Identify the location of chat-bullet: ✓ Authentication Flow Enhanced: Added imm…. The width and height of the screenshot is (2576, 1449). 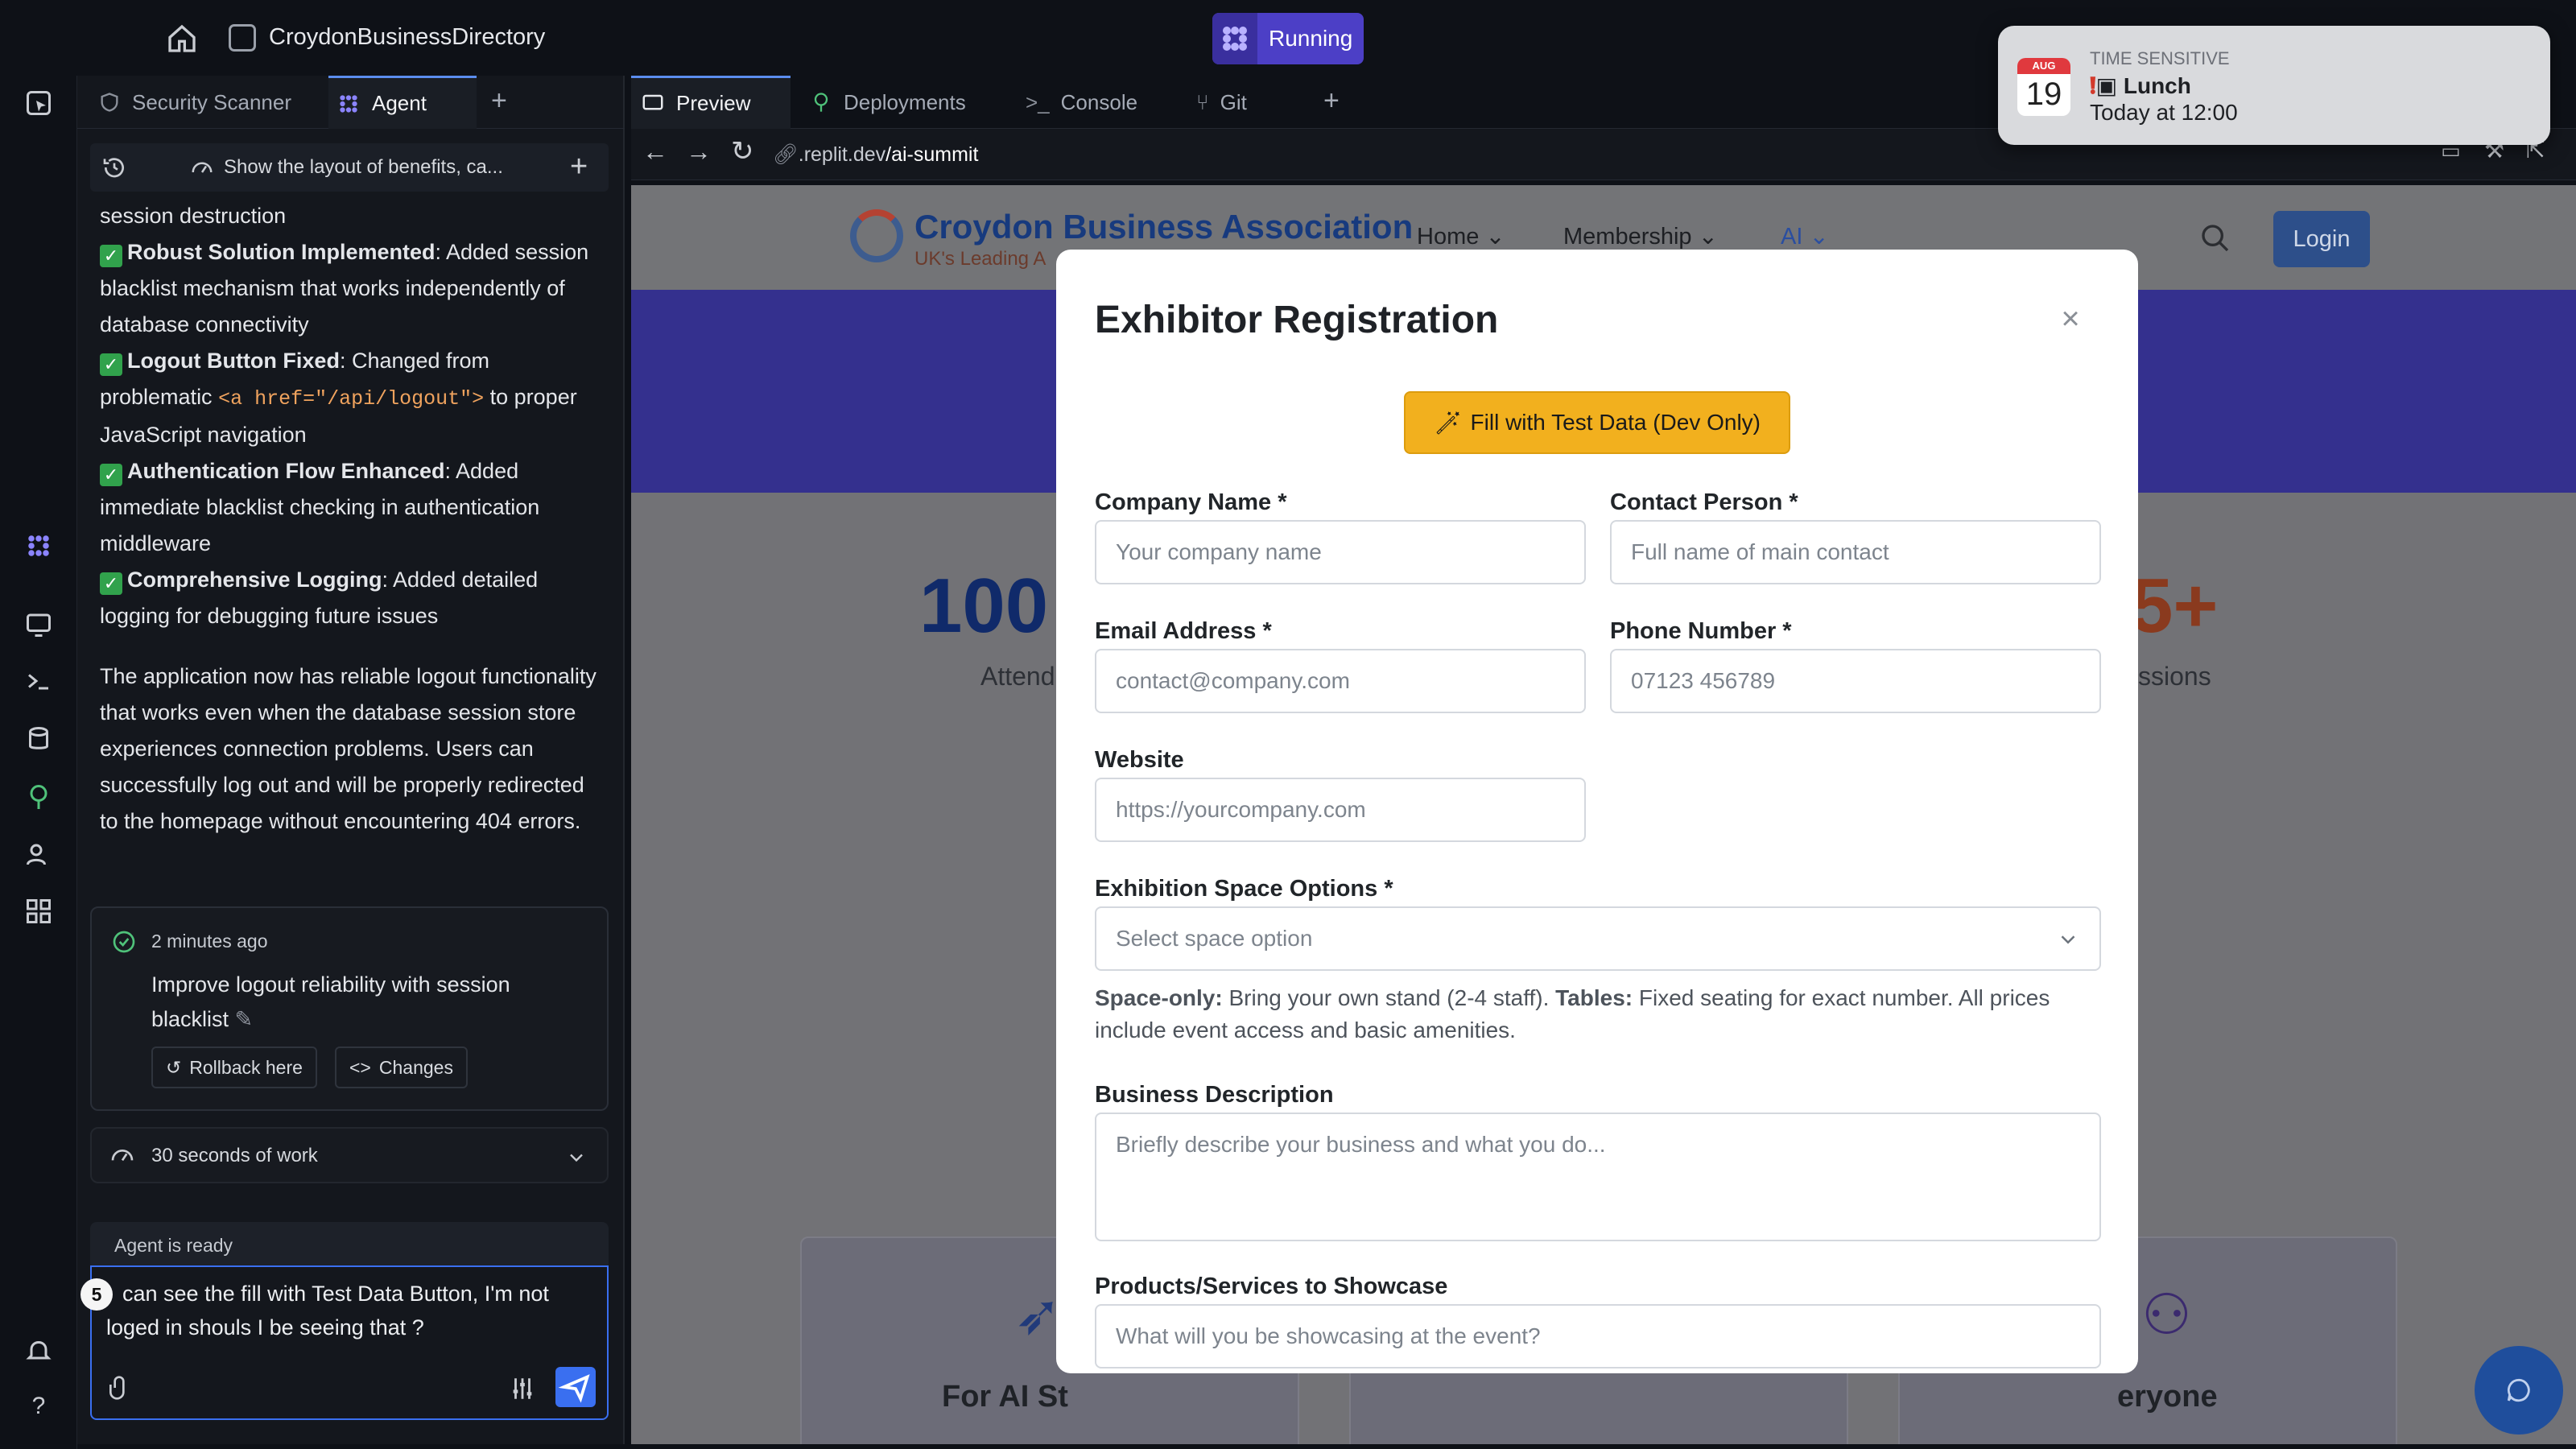
(320, 507).